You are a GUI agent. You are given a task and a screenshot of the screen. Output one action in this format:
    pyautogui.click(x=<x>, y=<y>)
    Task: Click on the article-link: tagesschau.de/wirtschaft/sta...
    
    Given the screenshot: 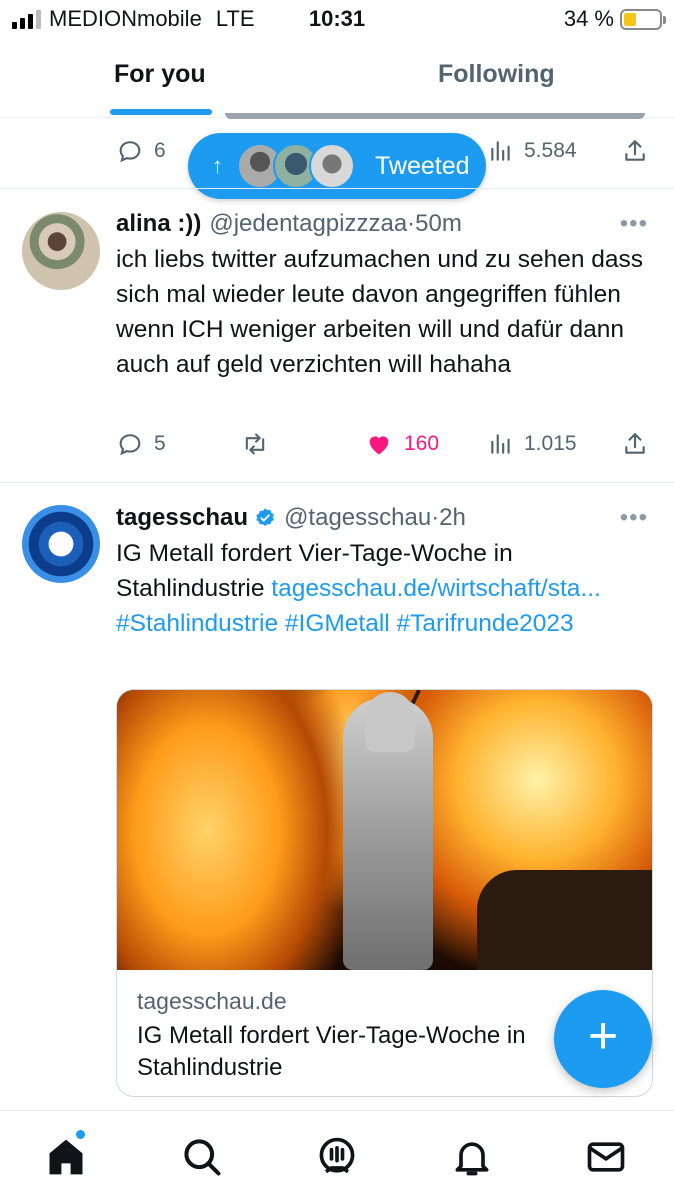 What is the action you would take?
    pyautogui.click(x=436, y=588)
    